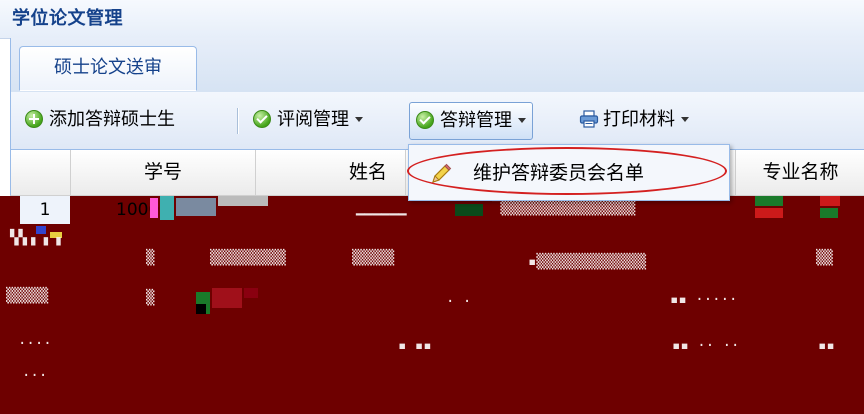 Image resolution: width=864 pixels, height=414 pixels. I want to click on render-artifact: · ·, so click(459, 302).